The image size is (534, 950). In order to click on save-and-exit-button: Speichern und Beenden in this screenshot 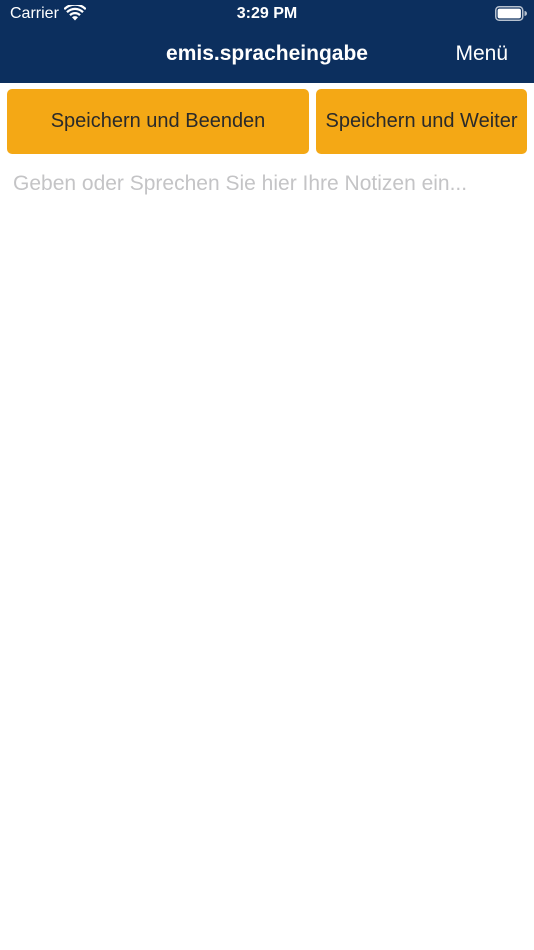, I will do `click(158, 121)`.